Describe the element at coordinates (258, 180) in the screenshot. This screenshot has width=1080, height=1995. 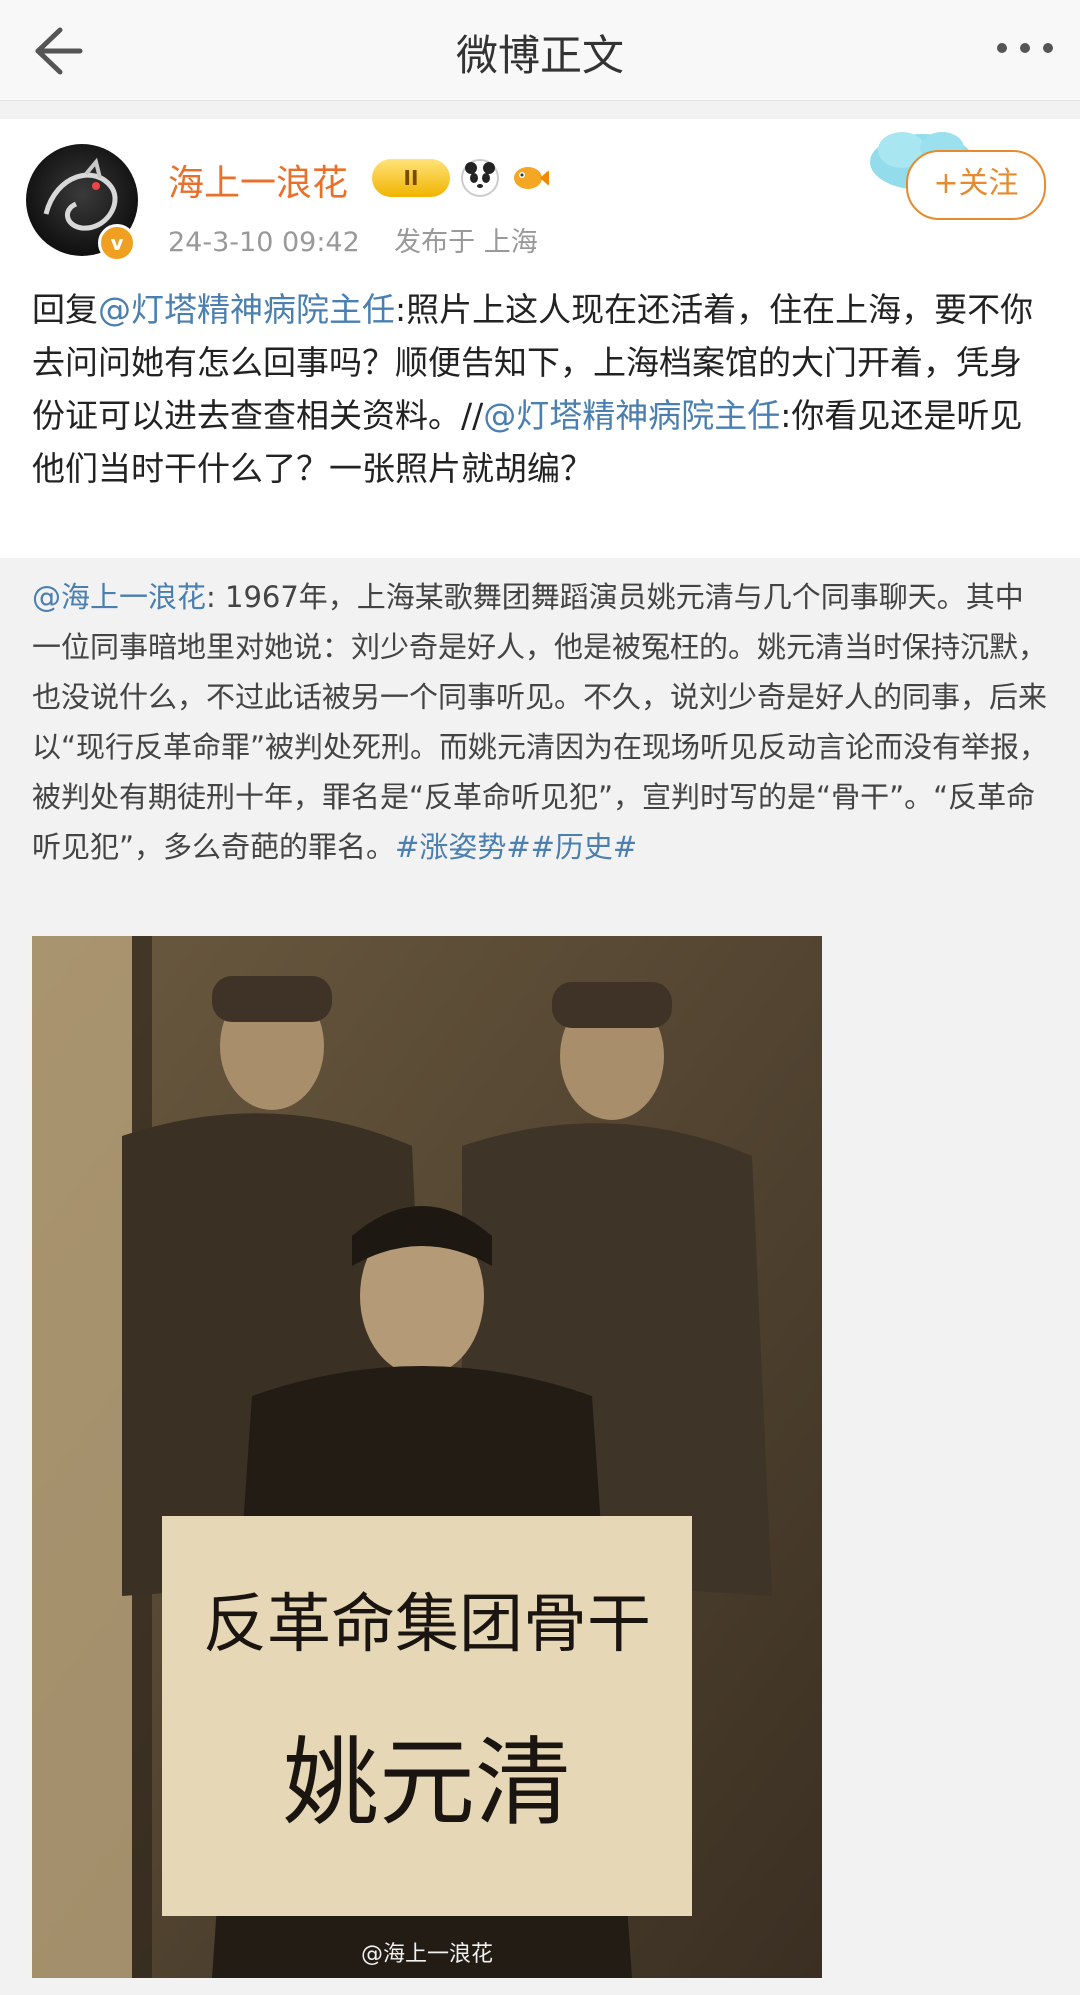
I see `username: 海上一浪花` at that location.